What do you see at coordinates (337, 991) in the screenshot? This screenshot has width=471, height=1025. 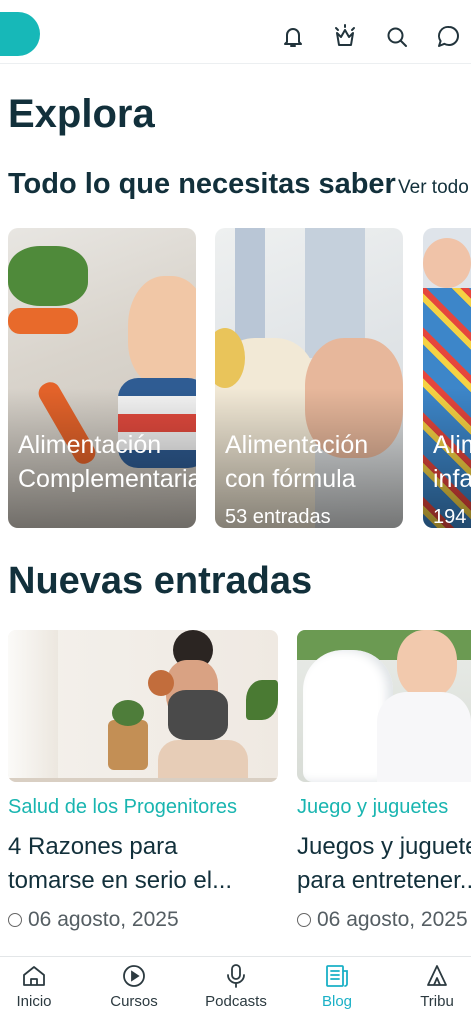 I see `nav-item-blog: Blog` at bounding box center [337, 991].